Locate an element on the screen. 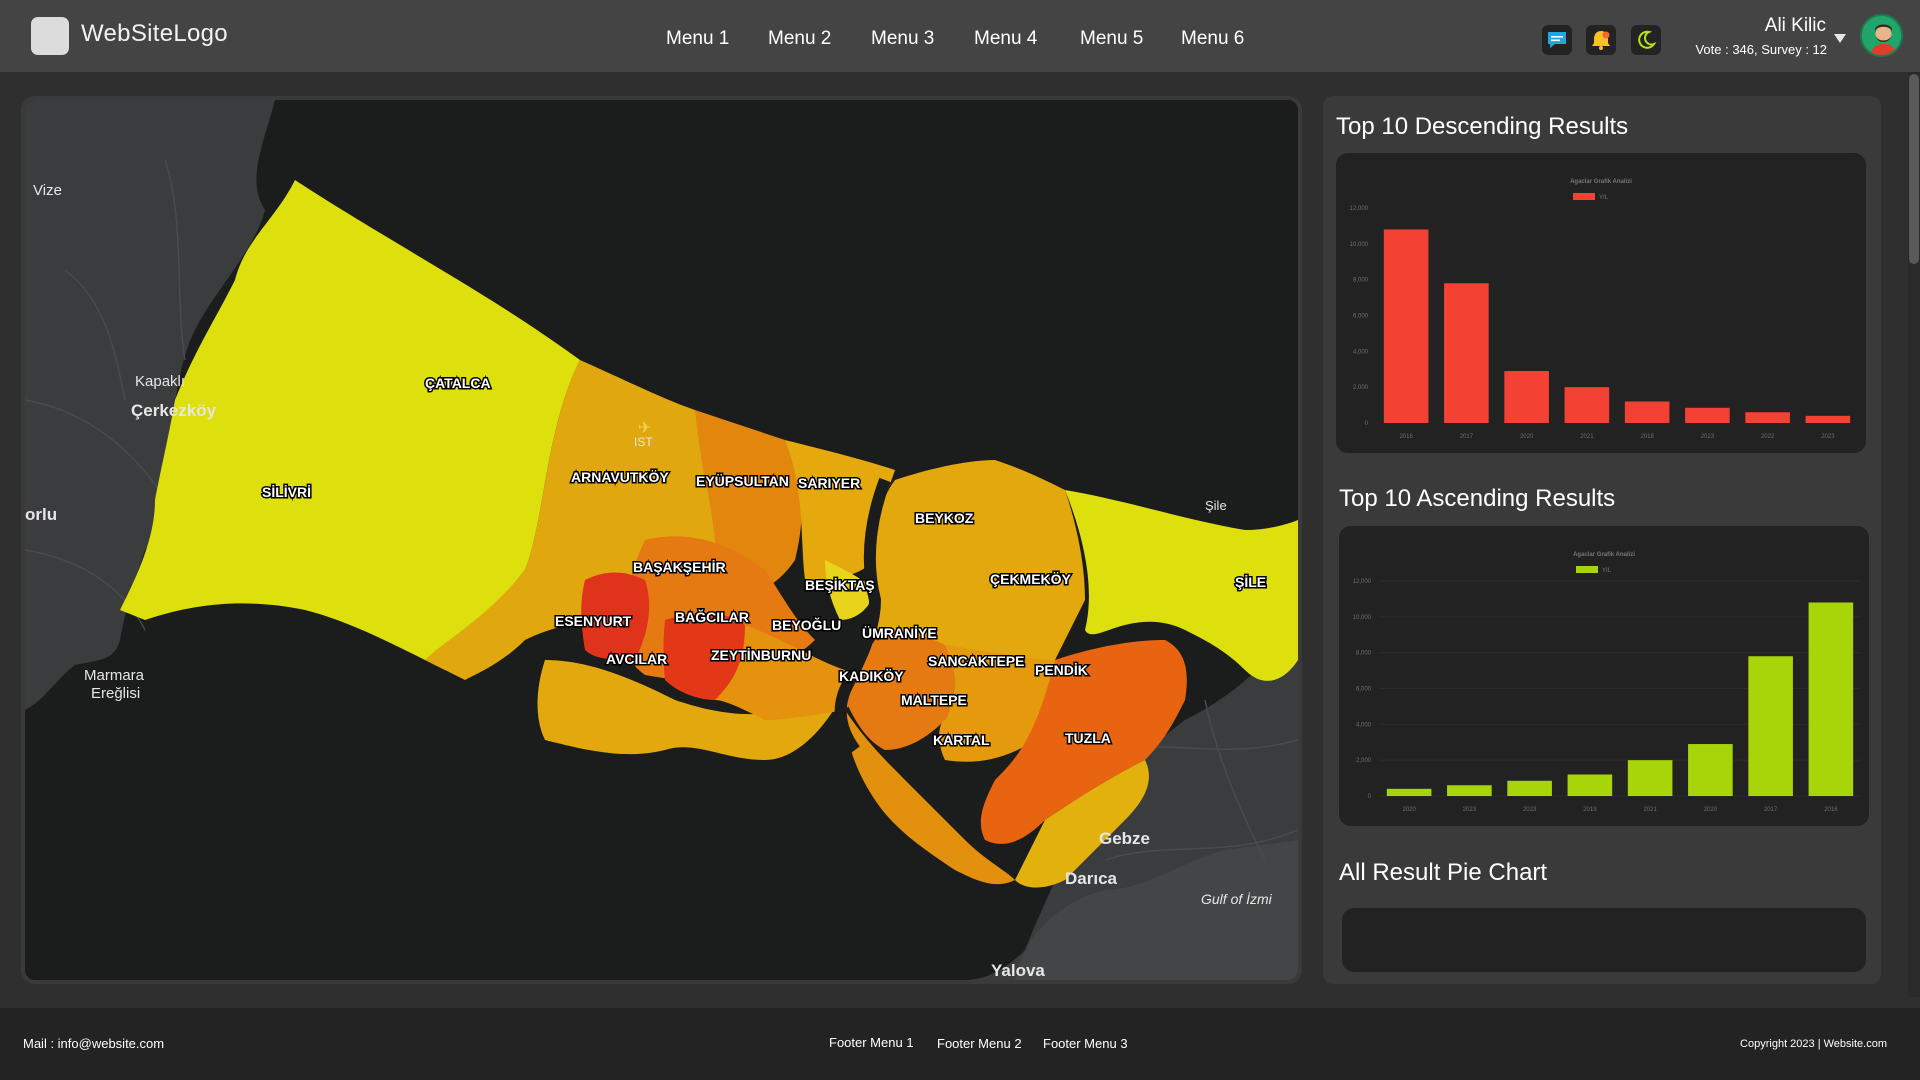 The height and width of the screenshot is (1080, 1920). footer-mail: Mail : info@website.com is located at coordinates (93, 1043).